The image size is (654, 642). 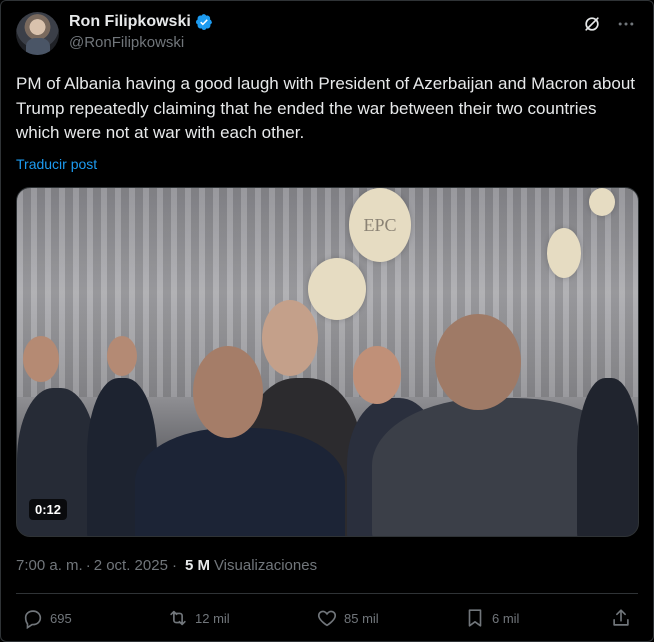 I want to click on like-count: 85 mil, so click(x=361, y=618).